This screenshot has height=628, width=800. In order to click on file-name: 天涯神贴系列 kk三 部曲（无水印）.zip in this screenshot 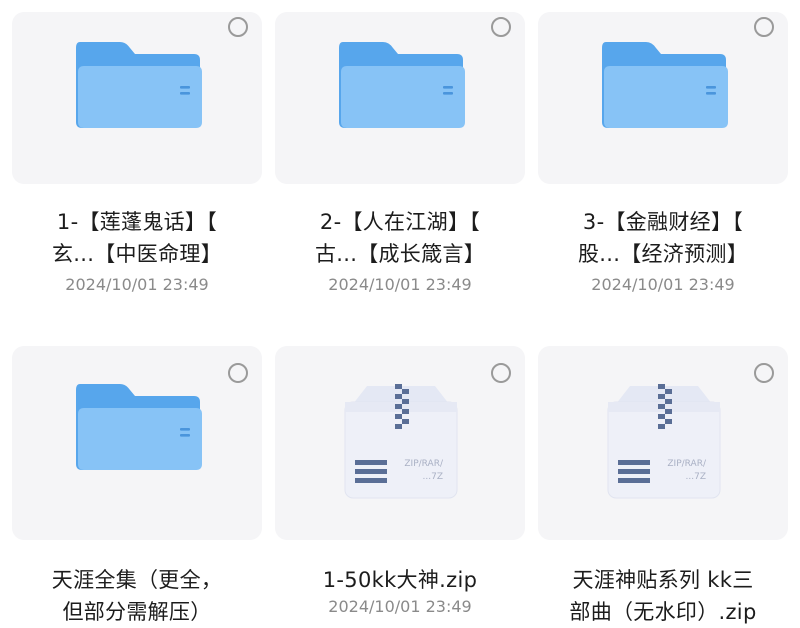, I will do `click(663, 596)`.